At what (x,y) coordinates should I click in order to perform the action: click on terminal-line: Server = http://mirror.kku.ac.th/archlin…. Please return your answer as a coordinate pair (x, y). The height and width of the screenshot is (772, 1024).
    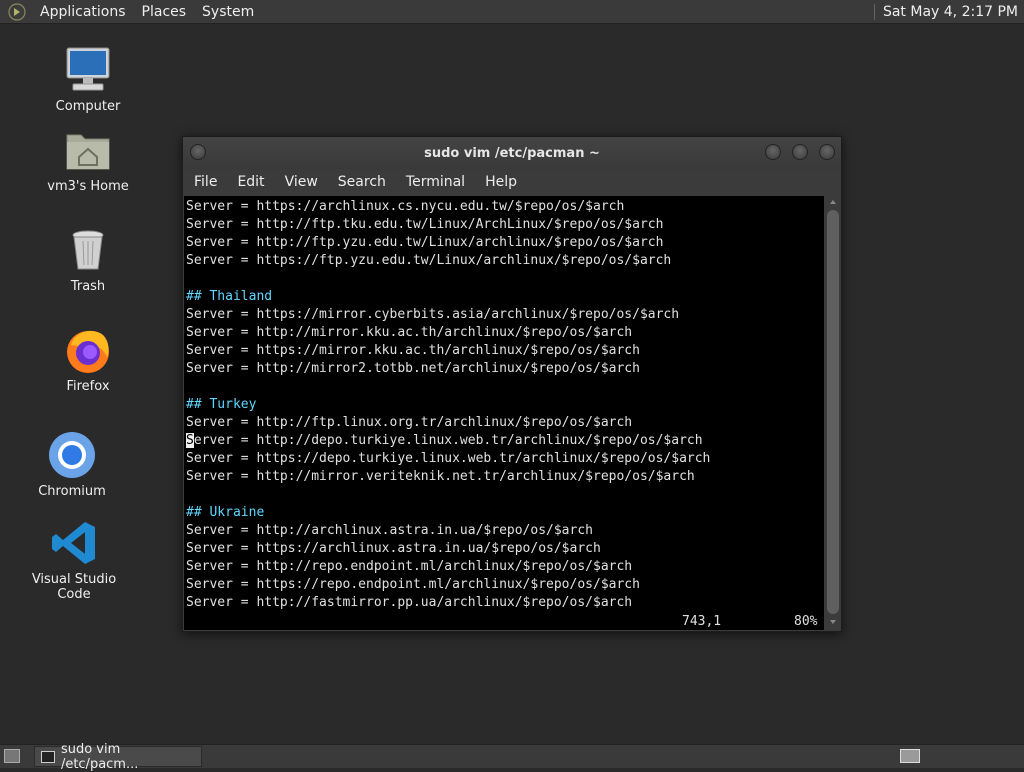
    Looking at the image, I should click on (409, 332).